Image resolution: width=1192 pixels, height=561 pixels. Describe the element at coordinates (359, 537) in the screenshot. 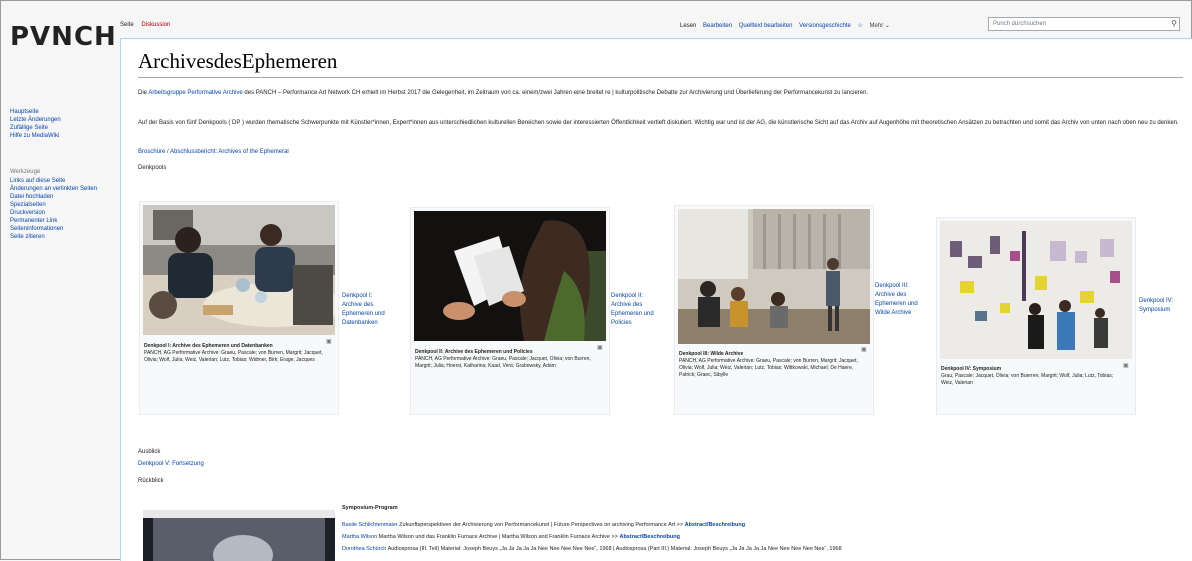

I see `speaker-link: Martha Wilson` at that location.